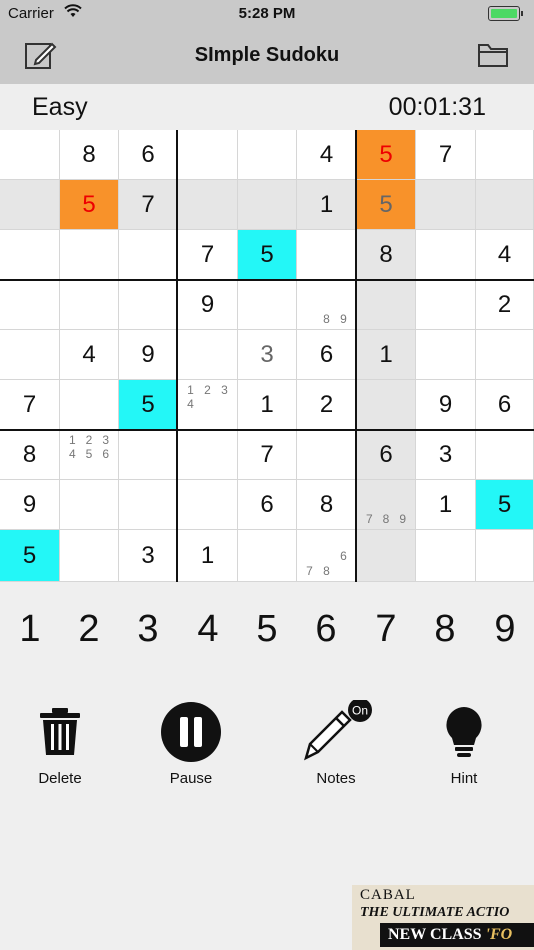 The image size is (534, 950). I want to click on sudoku-cell: 789, so click(386, 505).